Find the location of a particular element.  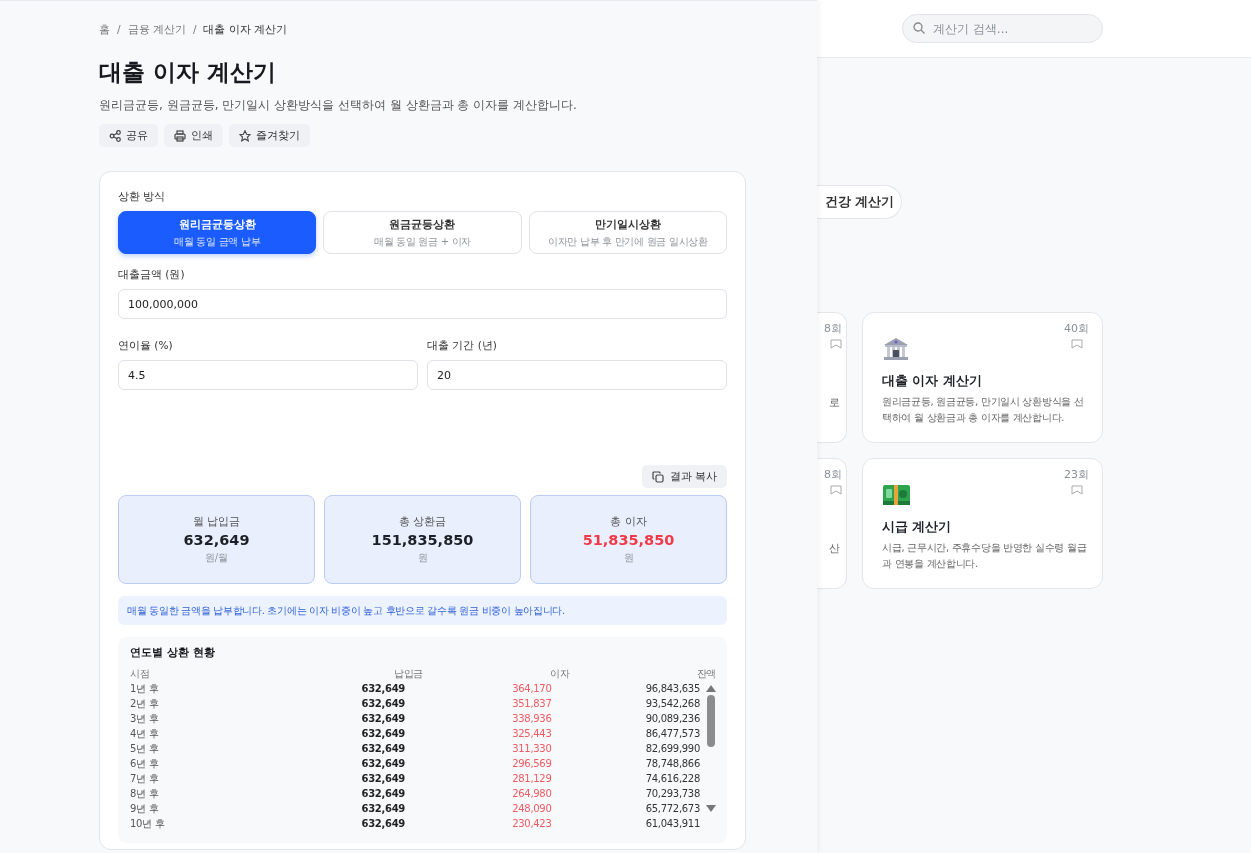

table-cell-text: 3년 후 is located at coordinates (145, 719).